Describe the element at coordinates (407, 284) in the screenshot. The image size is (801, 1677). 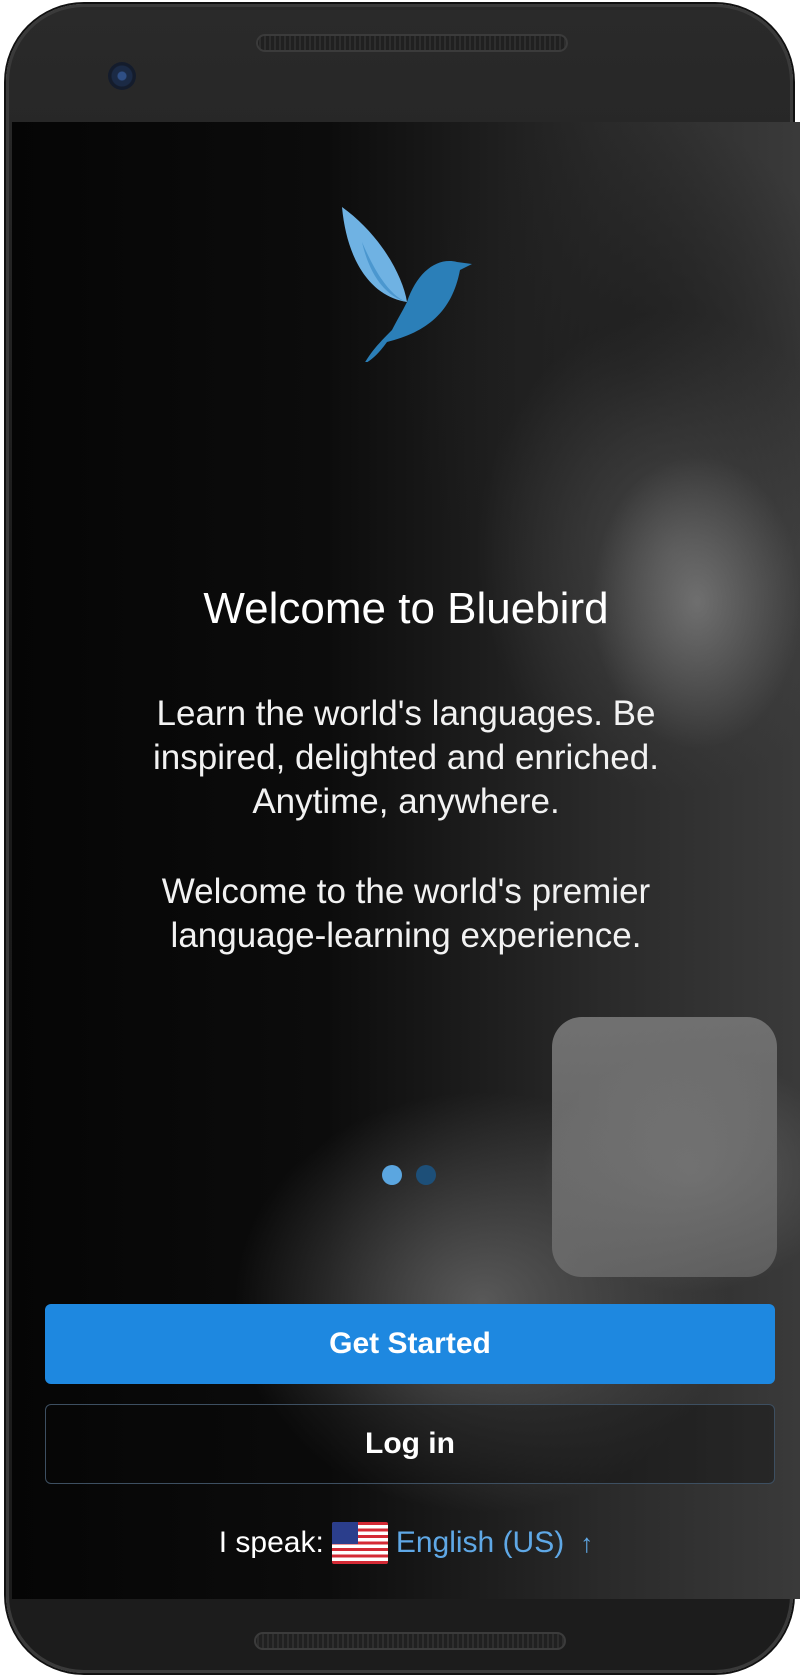
I see `bluebird-logo-icon` at that location.